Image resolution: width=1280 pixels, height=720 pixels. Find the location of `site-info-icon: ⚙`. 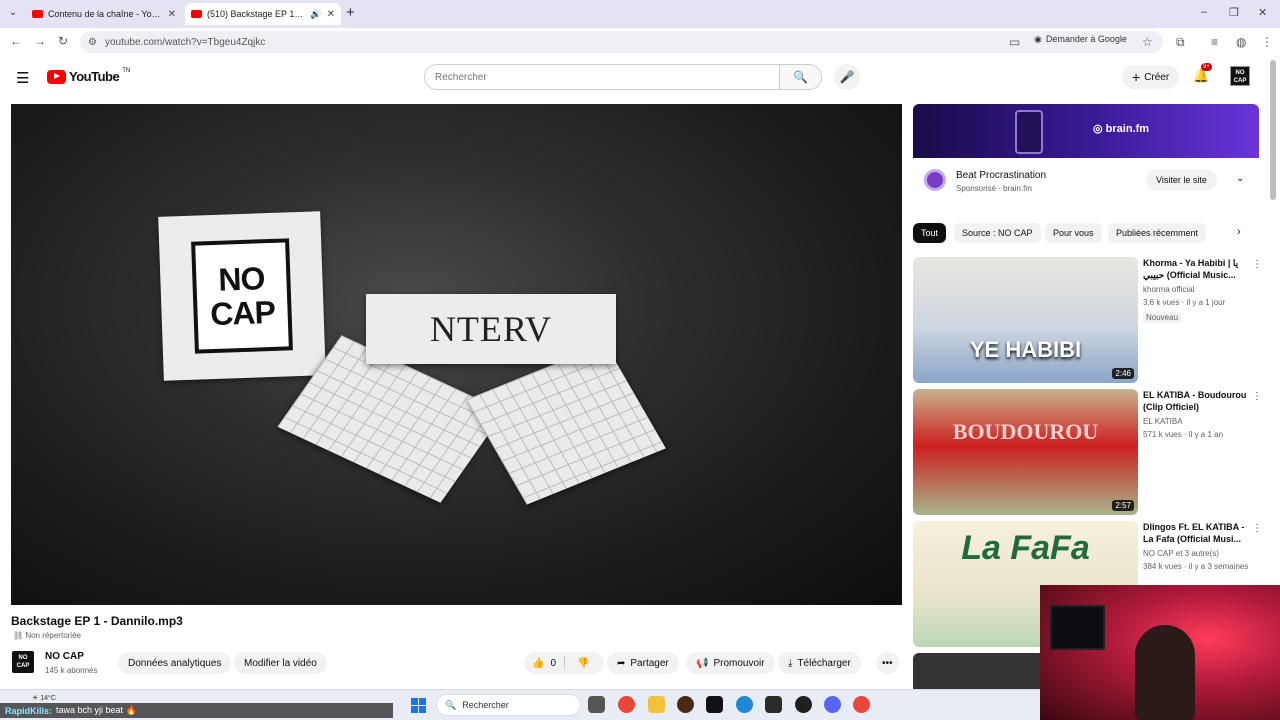

site-info-icon: ⚙ is located at coordinates (92, 42).